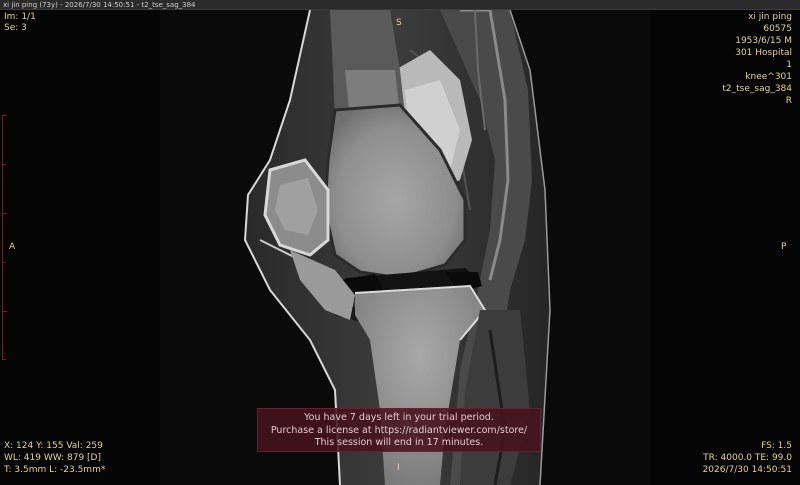  What do you see at coordinates (768, 77) in the screenshot?
I see `study-description: knee^301` at bounding box center [768, 77].